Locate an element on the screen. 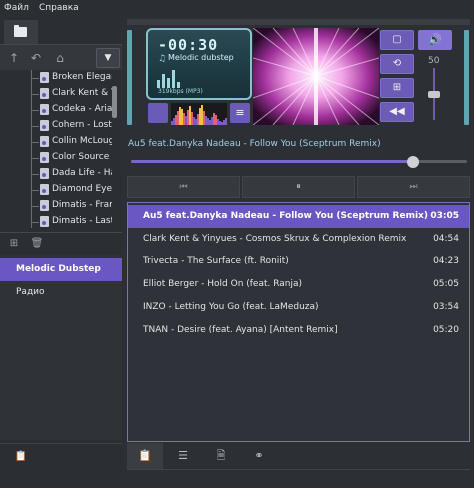  tree-item: Cohern - Lost is located at coordinates (60, 126).